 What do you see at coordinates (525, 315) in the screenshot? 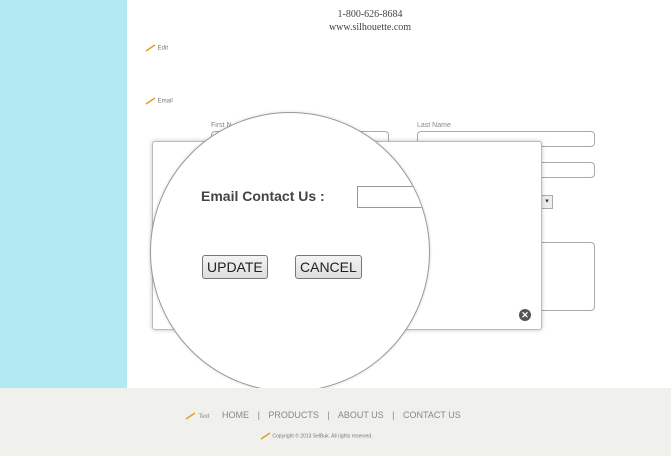
I see `close-icon: ✕` at bounding box center [525, 315].